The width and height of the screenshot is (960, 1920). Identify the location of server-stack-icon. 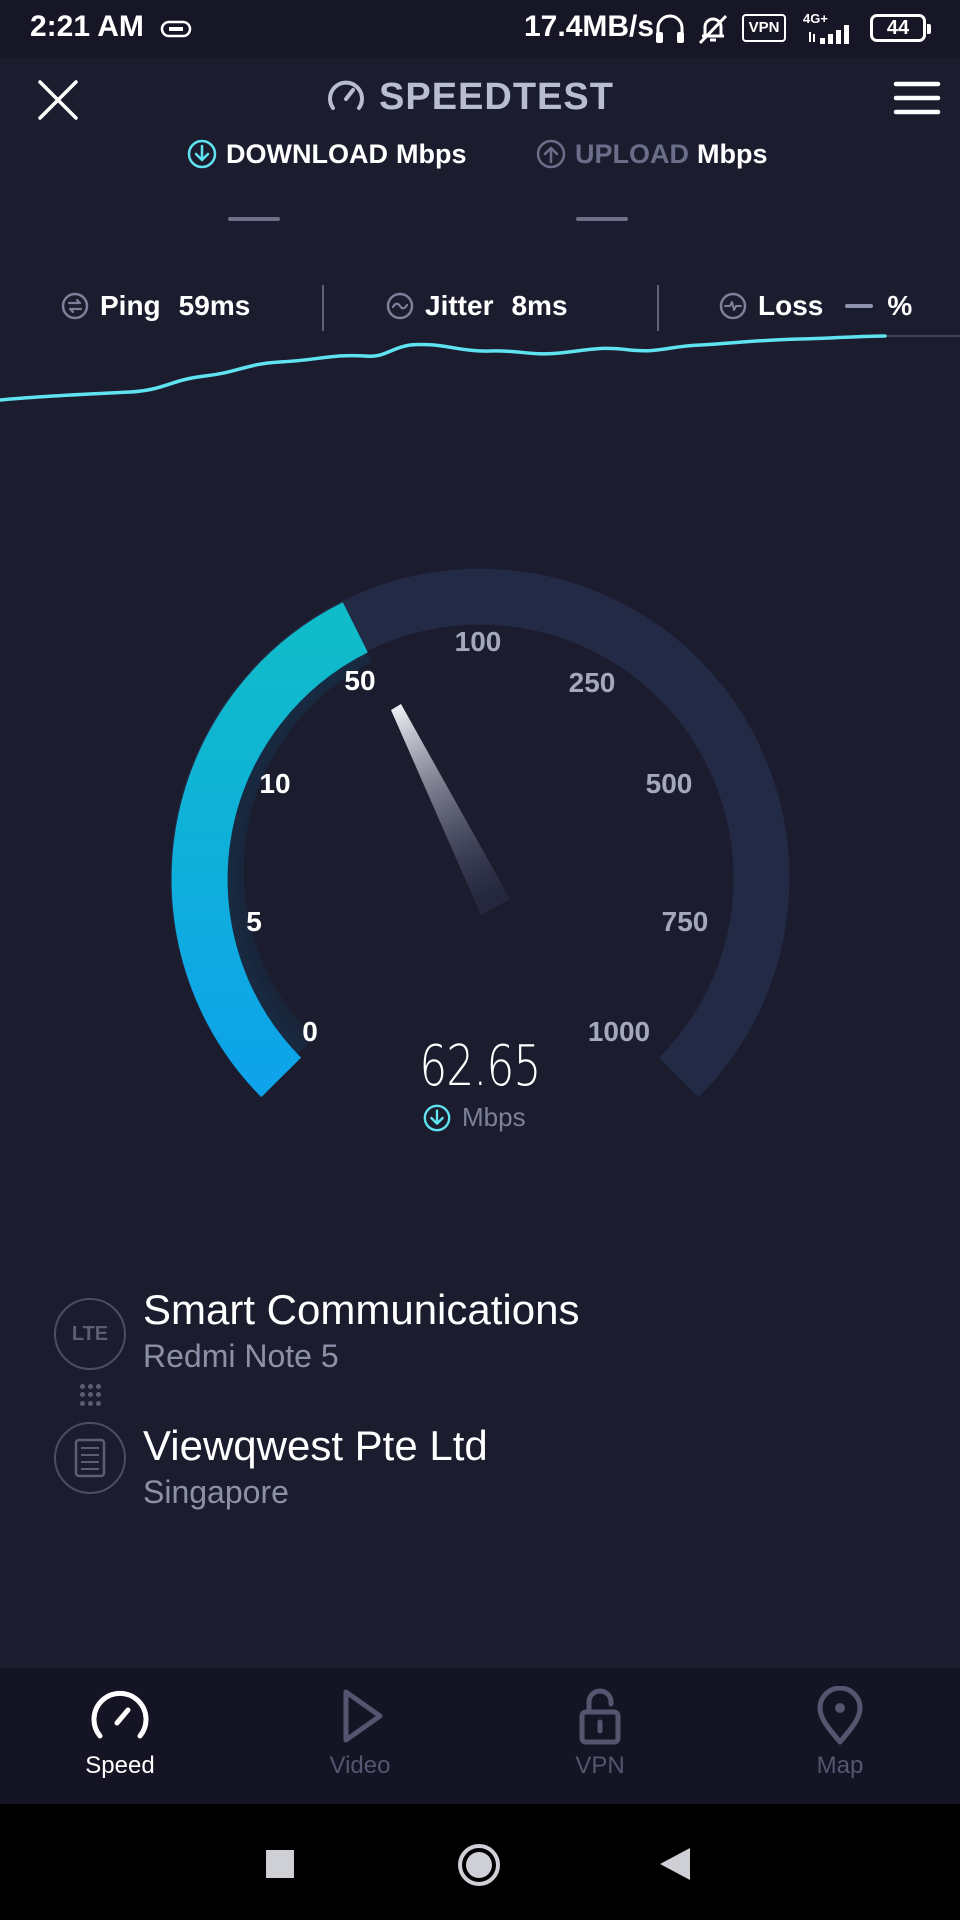
(90, 1458).